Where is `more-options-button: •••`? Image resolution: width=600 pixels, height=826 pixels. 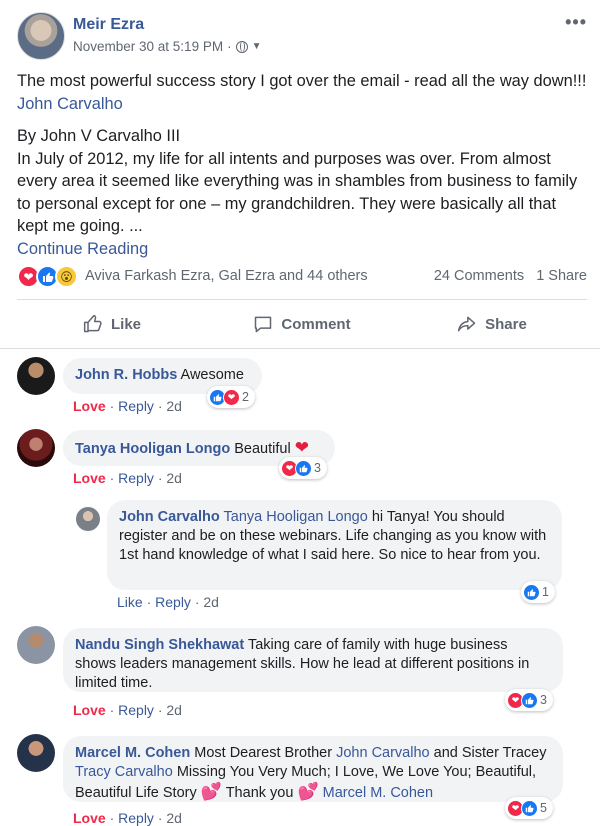
more-options-button: ••• is located at coordinates (576, 22).